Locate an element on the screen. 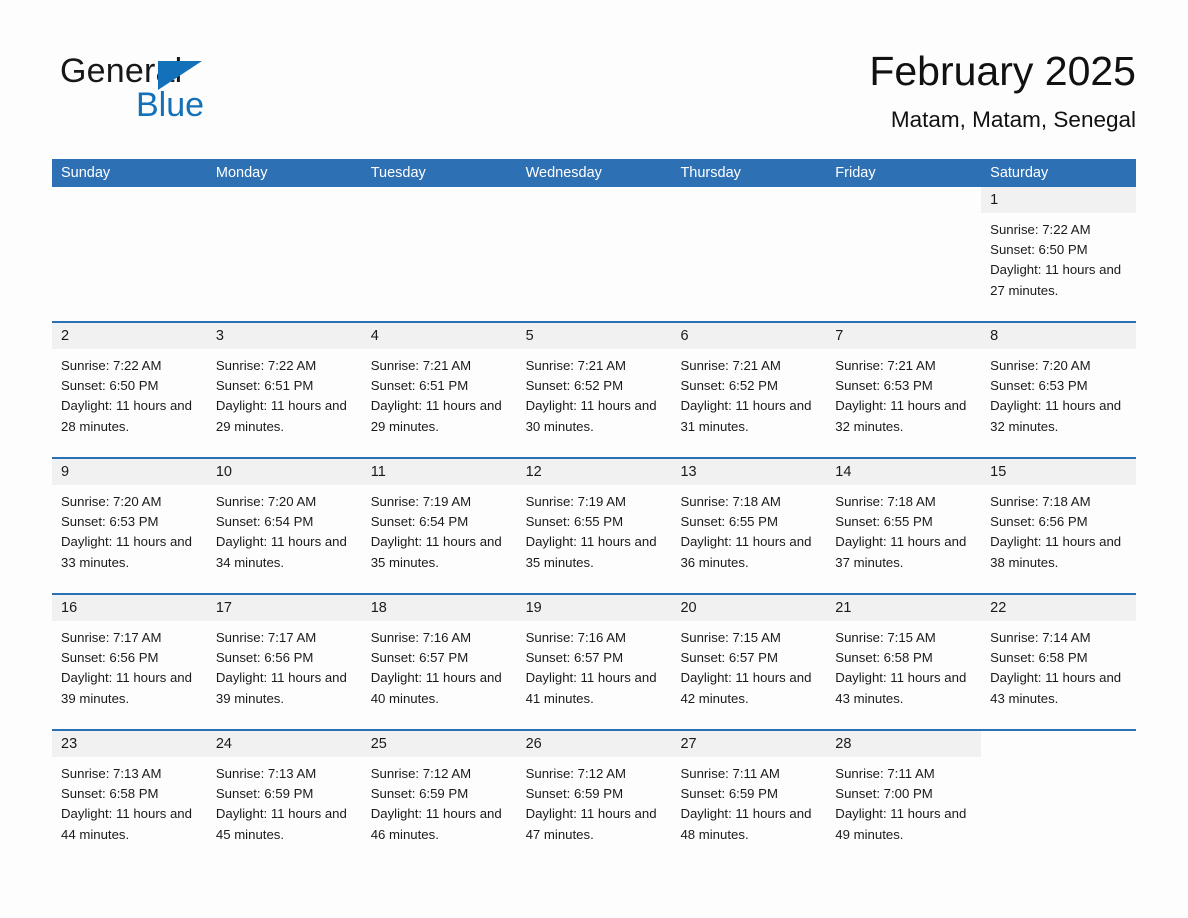  day-number-band: 17 is located at coordinates (284, 608).